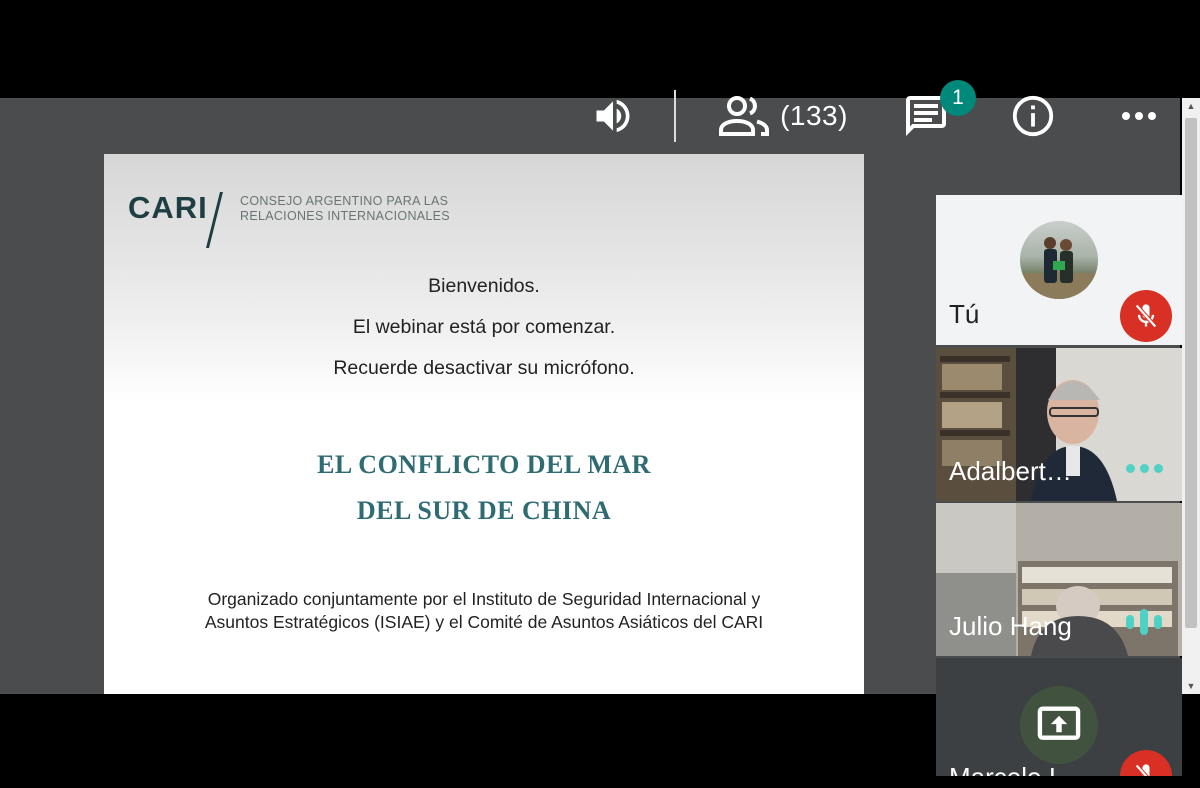 The width and height of the screenshot is (1200, 788). What do you see at coordinates (1191, 373) in the screenshot?
I see `scroll-thumb` at bounding box center [1191, 373].